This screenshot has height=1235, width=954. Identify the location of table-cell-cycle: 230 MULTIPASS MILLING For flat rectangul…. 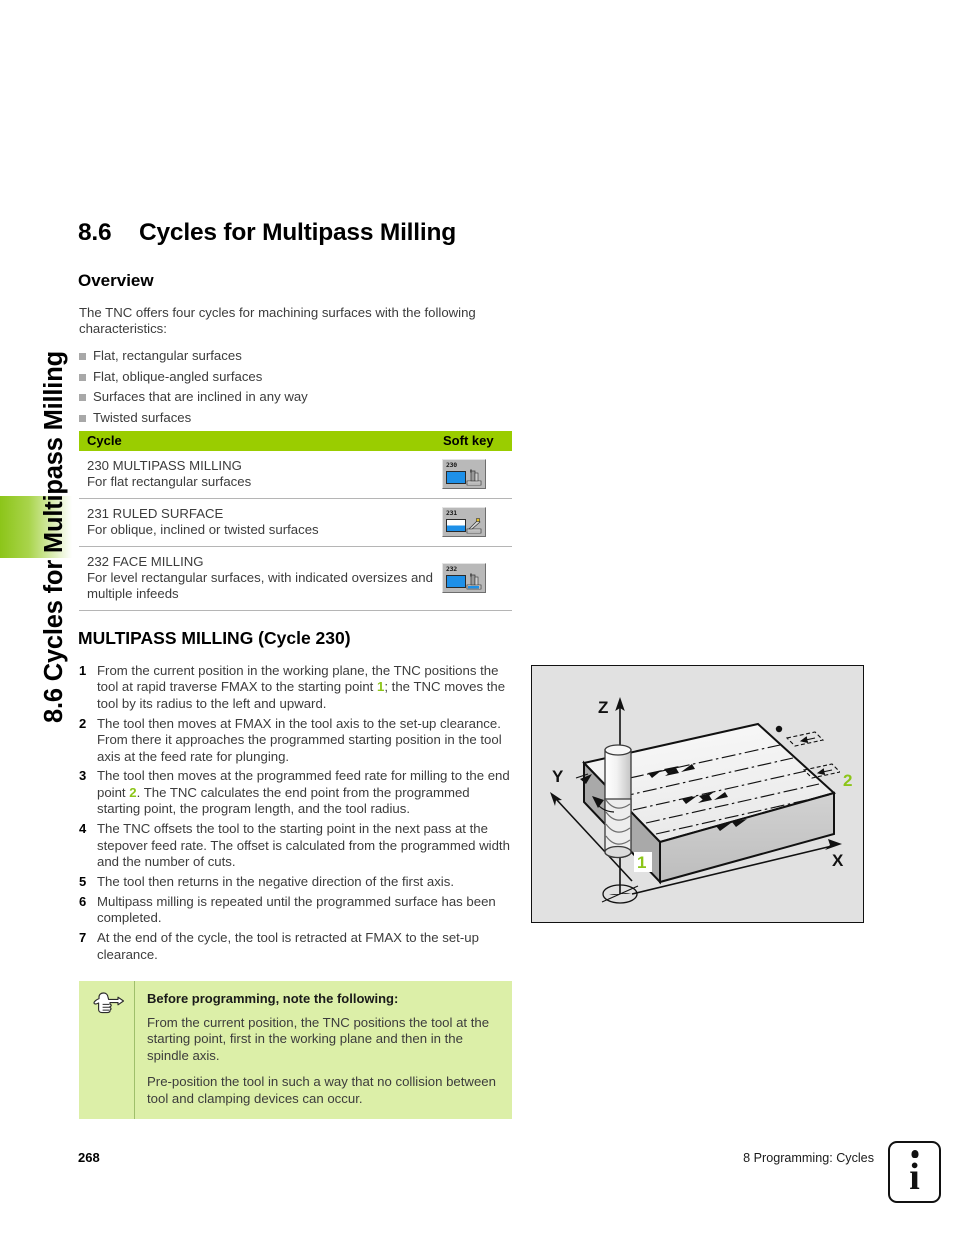
(262, 474).